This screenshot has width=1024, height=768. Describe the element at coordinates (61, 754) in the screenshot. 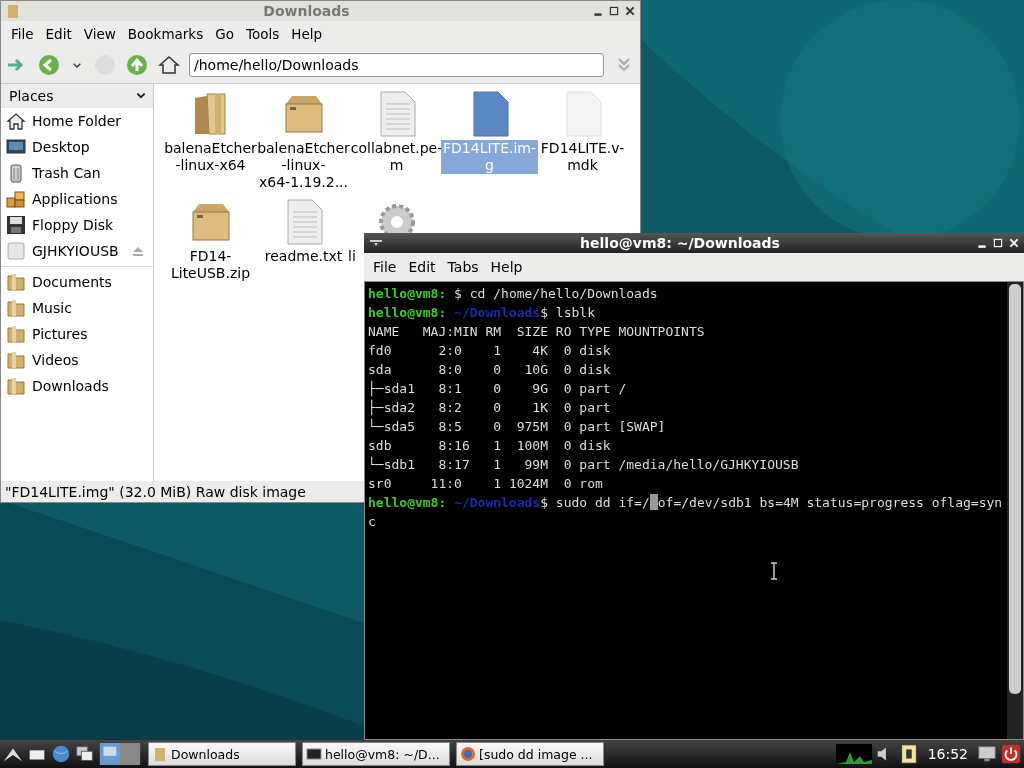

I see `globe-icon` at that location.